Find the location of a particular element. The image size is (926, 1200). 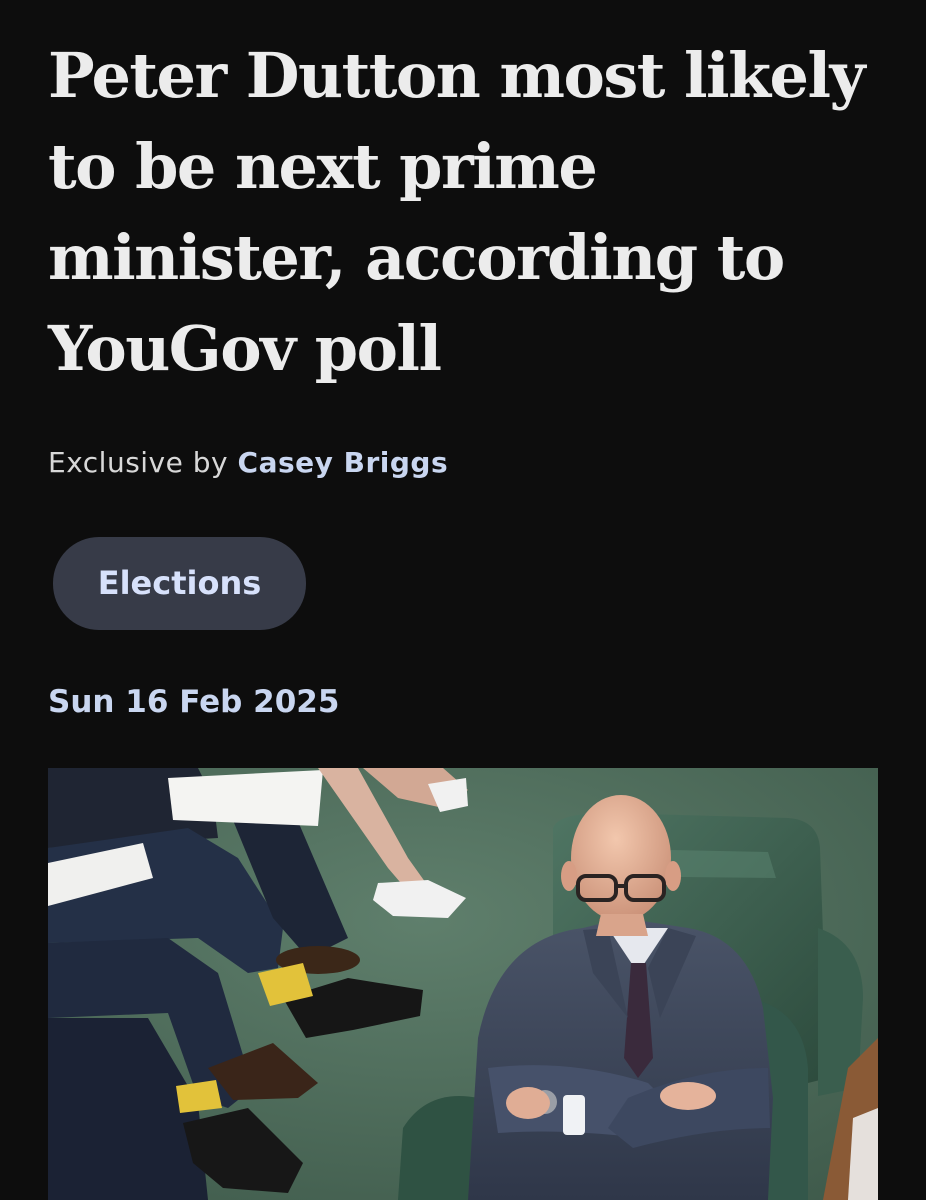

tag-chip-elections: Elections is located at coordinates (179, 583).